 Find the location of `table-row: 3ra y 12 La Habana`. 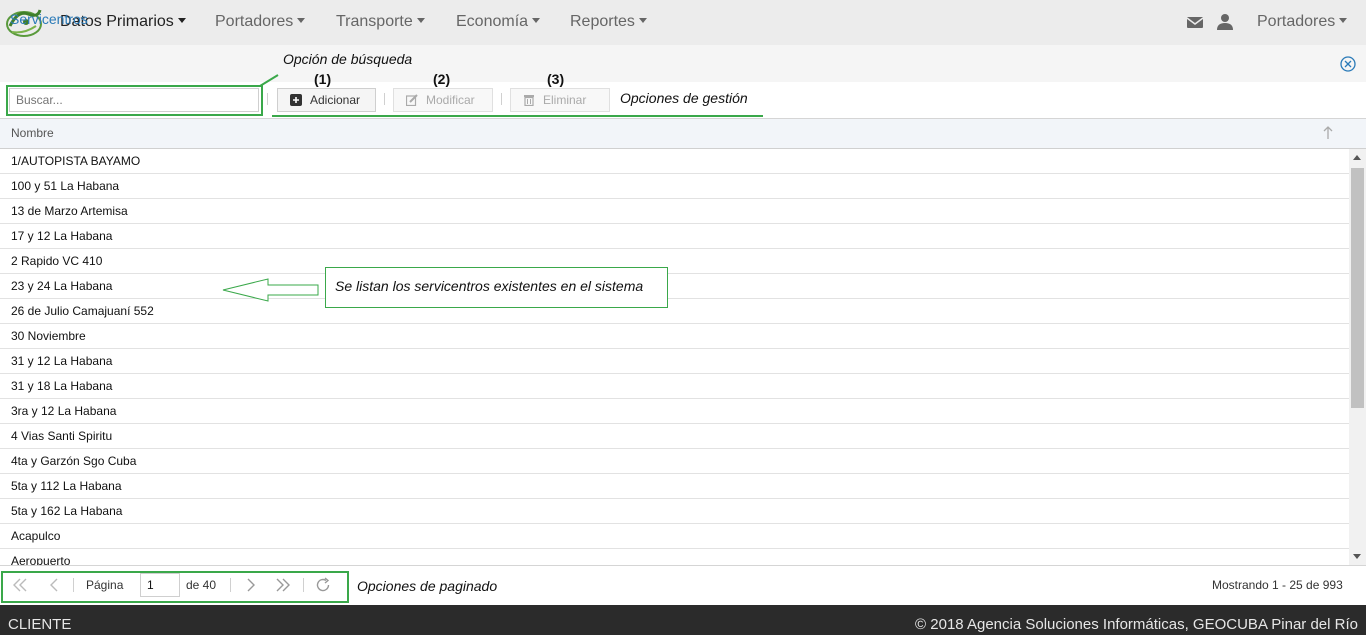

table-row: 3ra y 12 La Habana is located at coordinates (674, 411).